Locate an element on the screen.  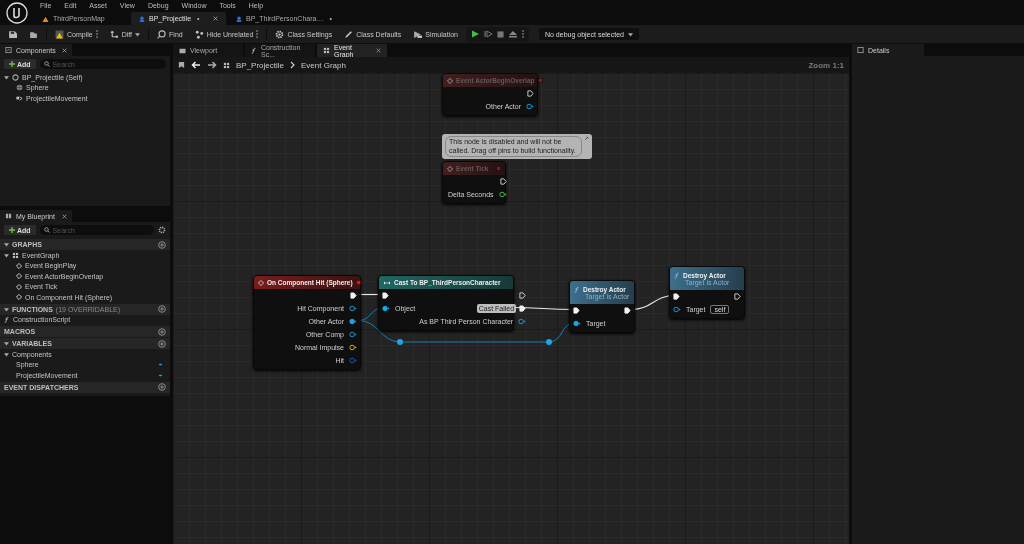
breadcrumb-item: BP_Projectile is located at coordinates (260, 65).